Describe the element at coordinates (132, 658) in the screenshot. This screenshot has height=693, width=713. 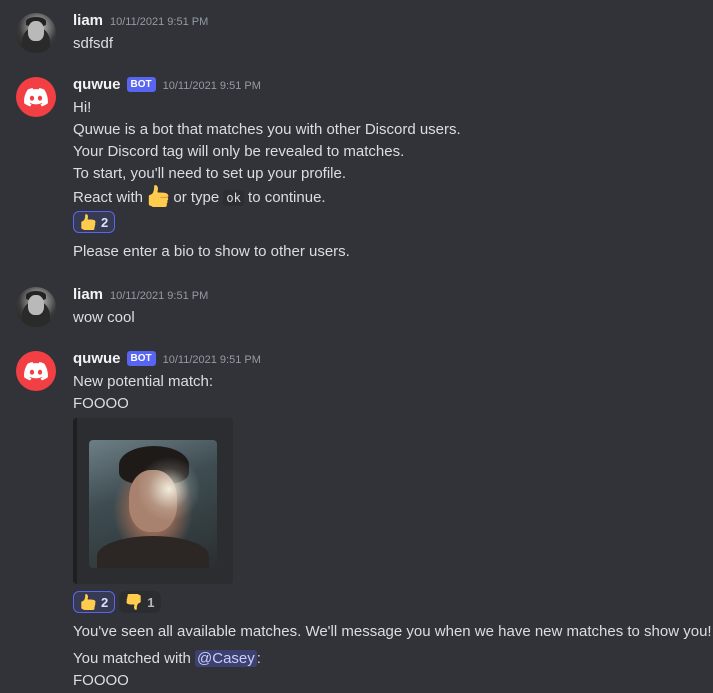
I see `text-segment: You matched with` at that location.